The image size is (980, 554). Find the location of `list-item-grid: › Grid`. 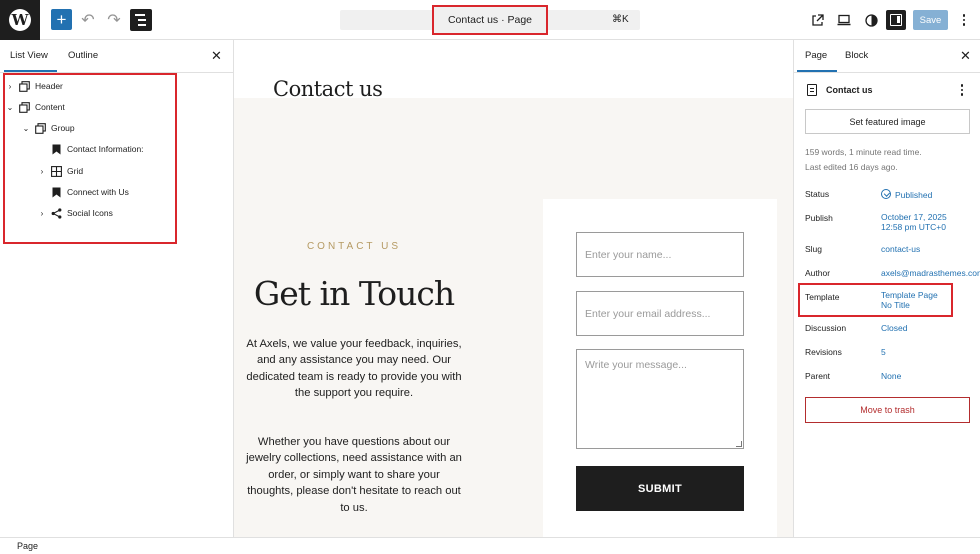

list-item-grid: › Grid is located at coordinates (60, 171).